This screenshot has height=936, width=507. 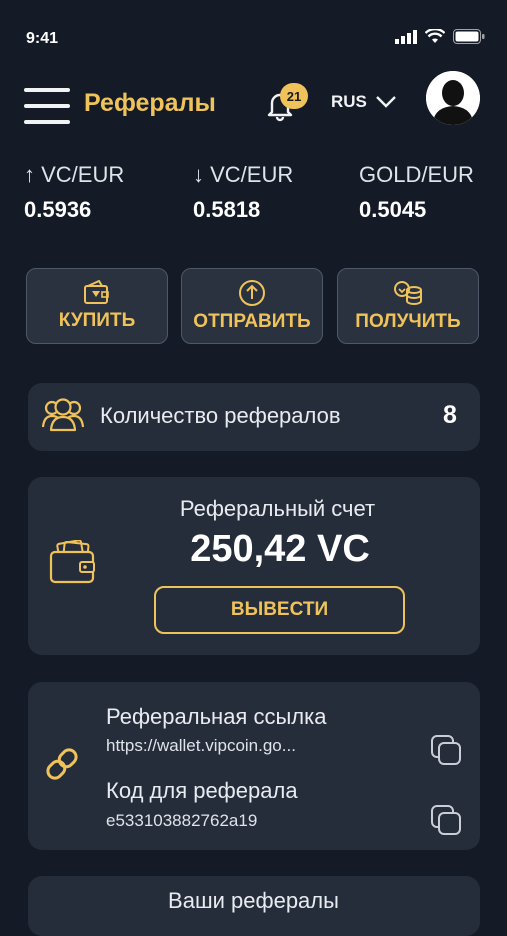 What do you see at coordinates (406, 36) in the screenshot?
I see `signal-icon` at bounding box center [406, 36].